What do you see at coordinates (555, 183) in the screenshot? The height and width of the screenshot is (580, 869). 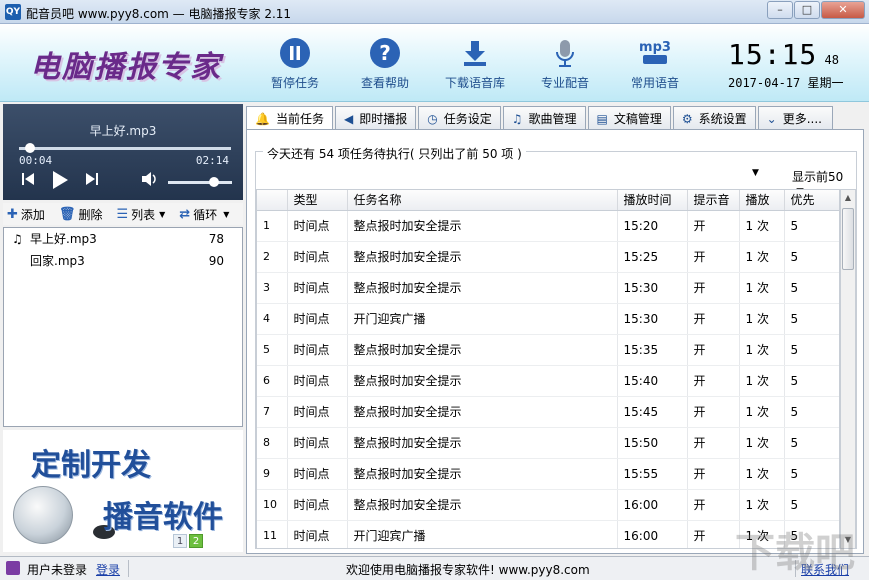 I see `task-filter: ▼ 显示前50项` at bounding box center [555, 183].